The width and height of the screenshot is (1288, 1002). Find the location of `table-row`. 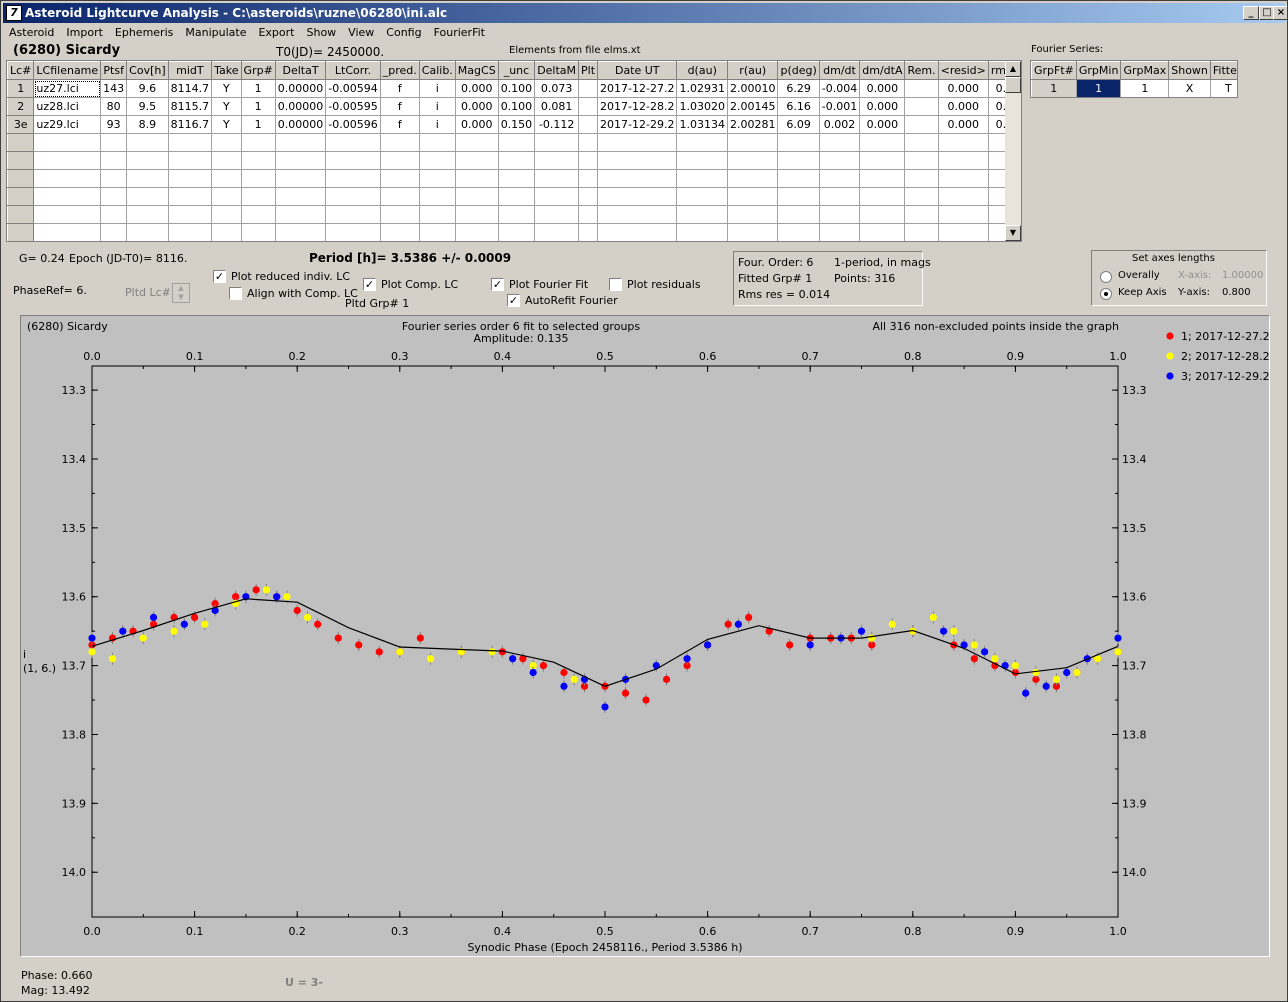

table-row is located at coordinates (514, 232).